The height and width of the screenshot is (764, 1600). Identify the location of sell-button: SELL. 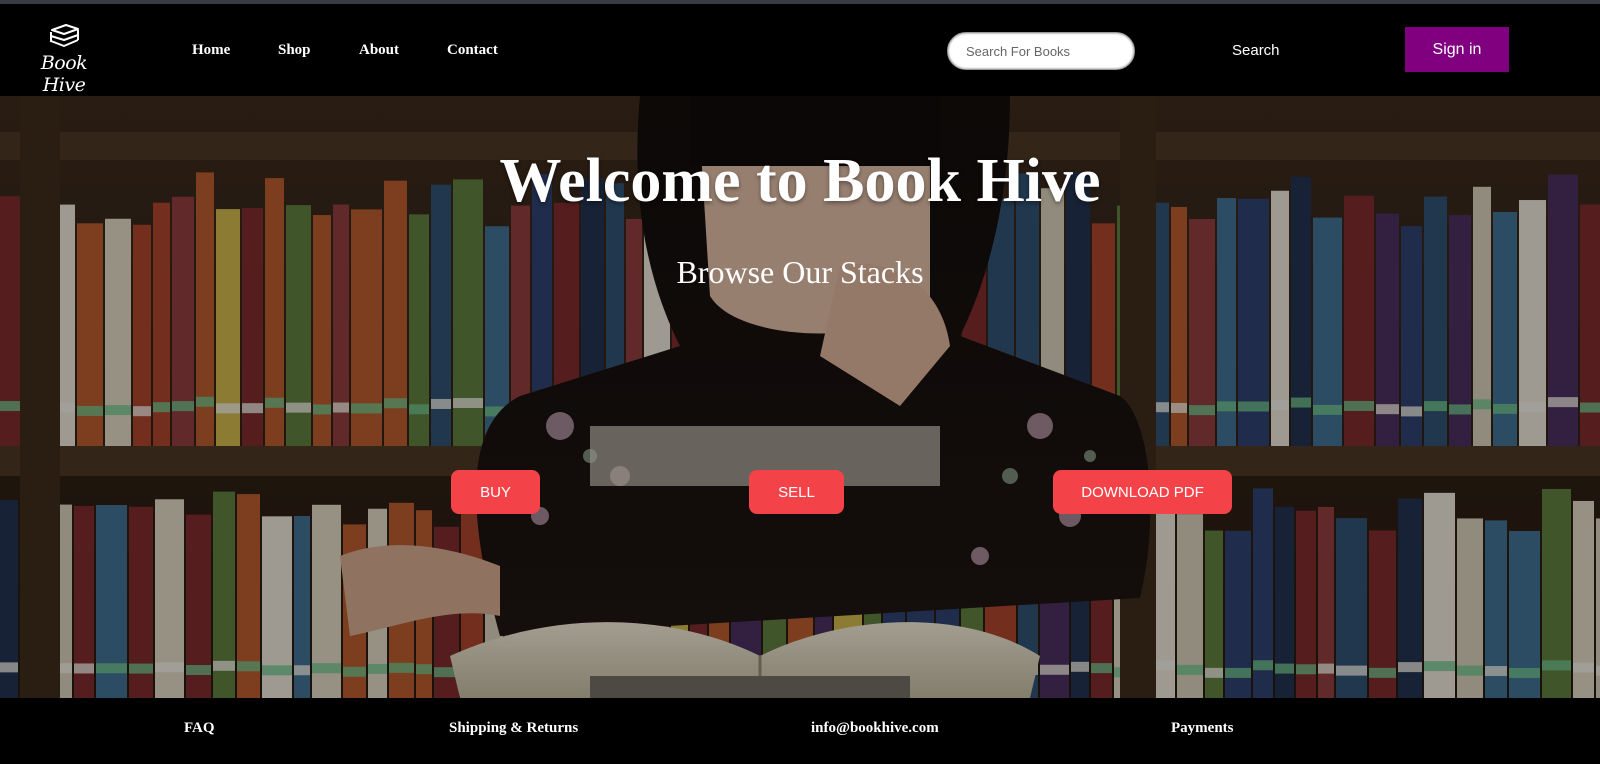
(796, 492).